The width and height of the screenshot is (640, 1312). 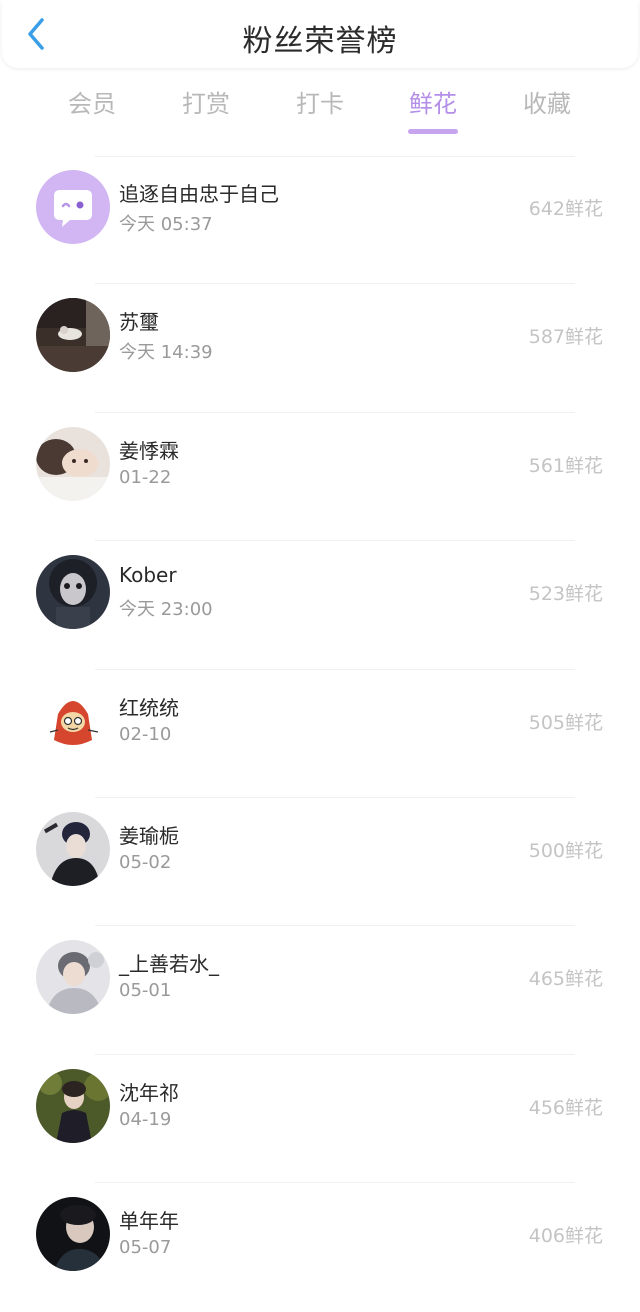 I want to click on fan-name: 姜瑜栀, so click(x=149, y=835).